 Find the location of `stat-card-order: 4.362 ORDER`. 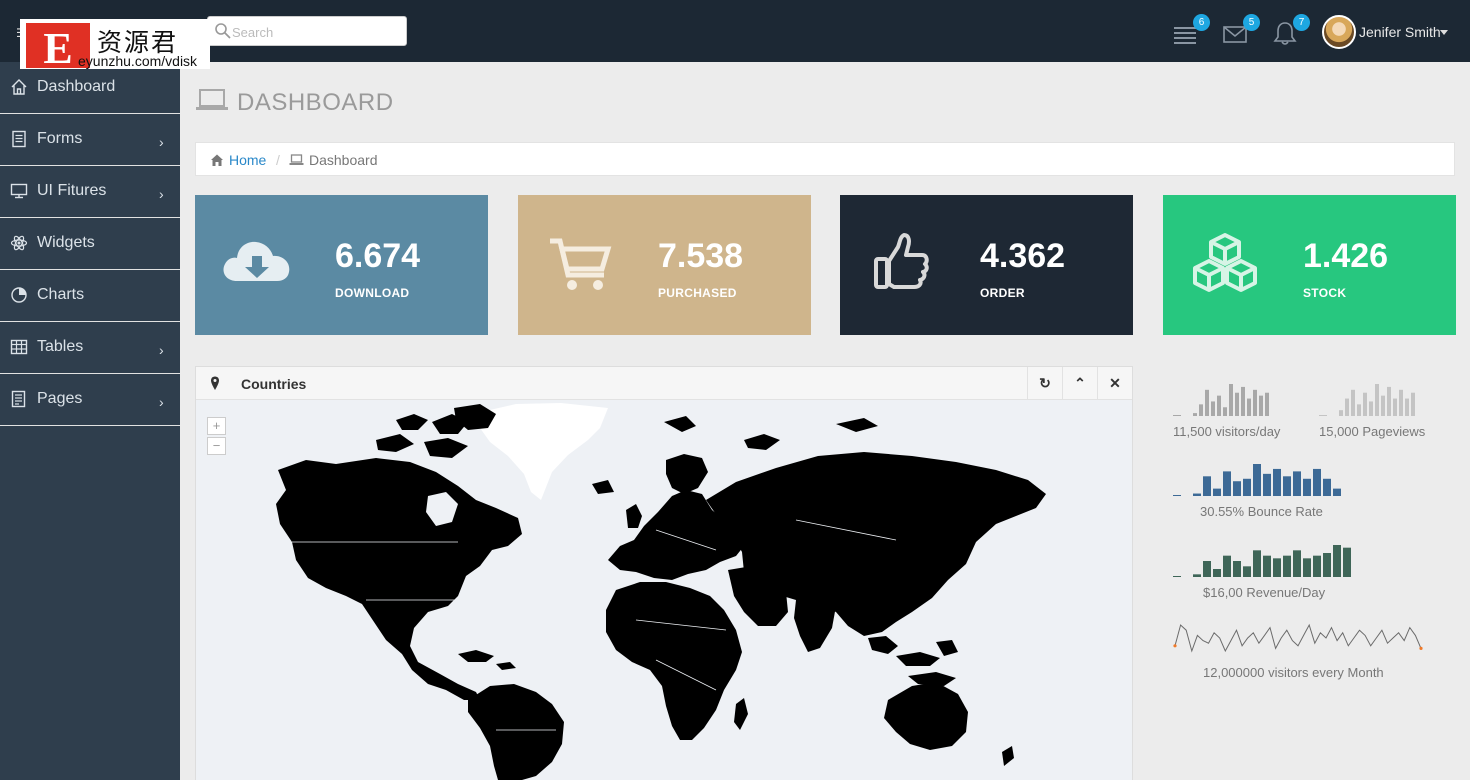

stat-card-order: 4.362 ORDER is located at coordinates (986, 265).